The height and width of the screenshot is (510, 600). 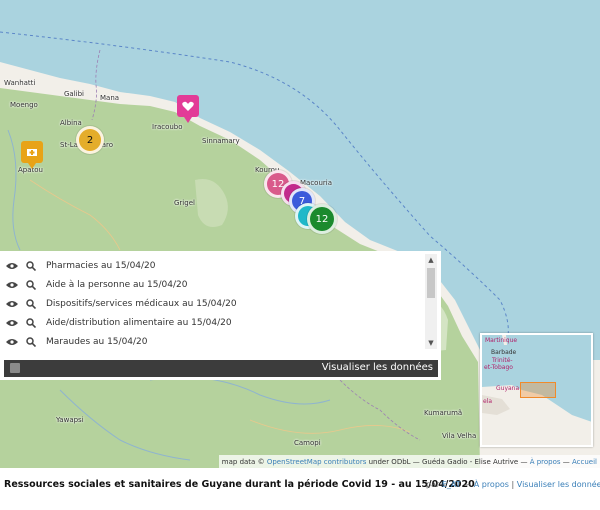 I want to click on minimap-label: Barbade, so click(x=504, y=352).